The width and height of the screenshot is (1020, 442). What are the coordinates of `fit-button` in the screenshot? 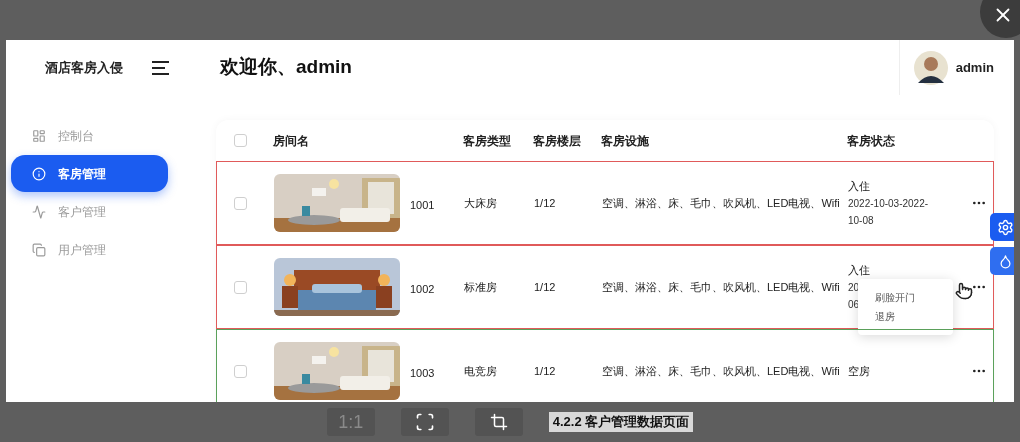 It's located at (424, 422).